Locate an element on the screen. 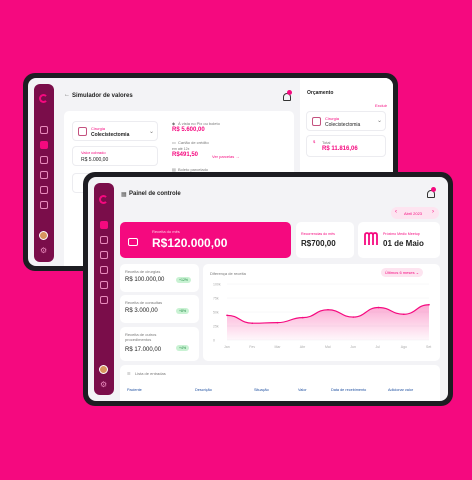 The height and width of the screenshot is (480, 472). stat-label: Receita de consultas is located at coordinates (144, 302).